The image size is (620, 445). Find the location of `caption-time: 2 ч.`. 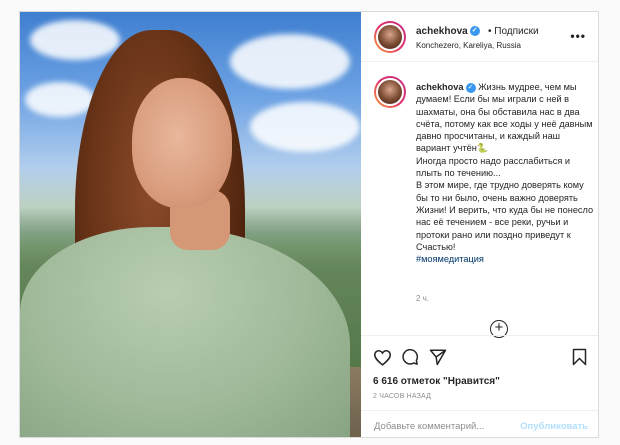

caption-time: 2 ч. is located at coordinates (423, 298).